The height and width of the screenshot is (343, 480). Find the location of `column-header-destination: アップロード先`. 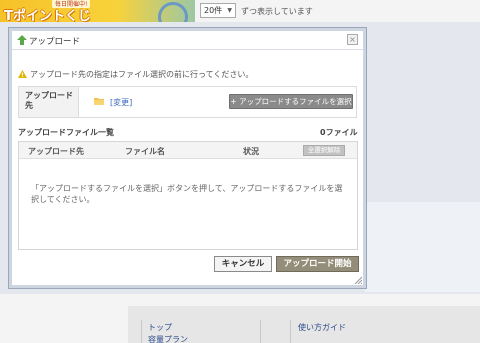

column-header-destination: アップロード先 is located at coordinates (56, 151).